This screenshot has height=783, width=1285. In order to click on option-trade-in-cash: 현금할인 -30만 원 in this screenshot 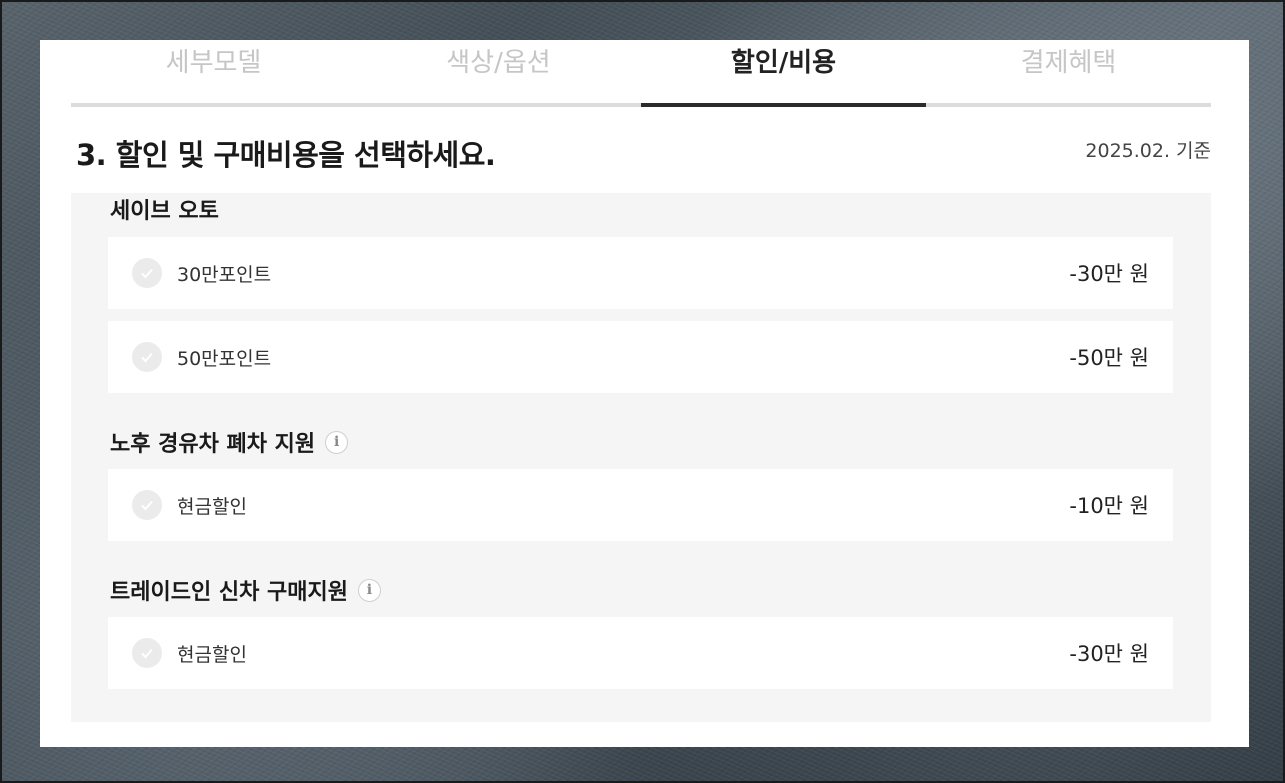, I will do `click(640, 653)`.